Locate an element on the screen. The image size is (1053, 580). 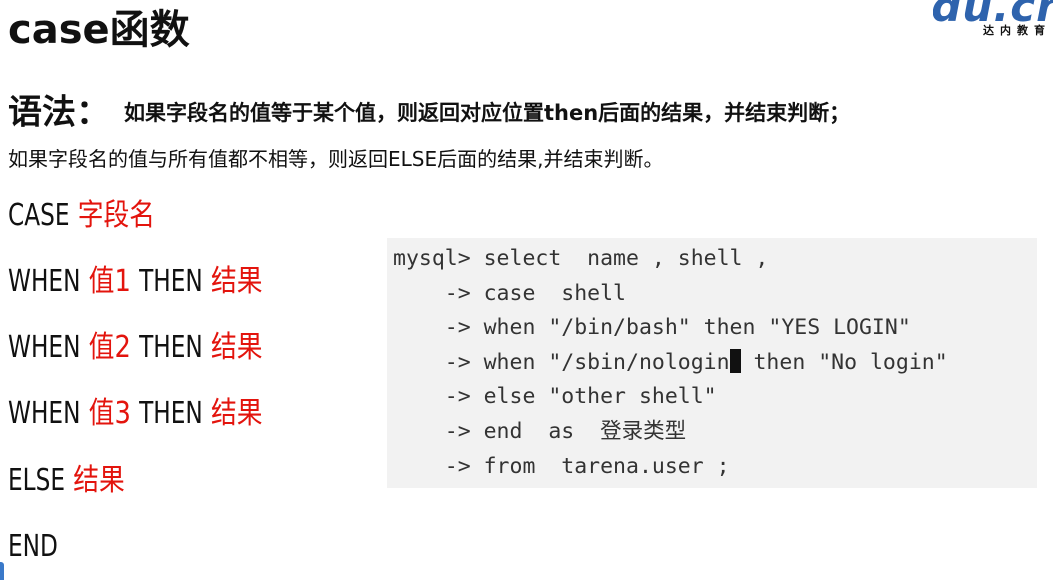
when-line-1: WHEN 值1 THEN 结果 is located at coordinates (135, 282).